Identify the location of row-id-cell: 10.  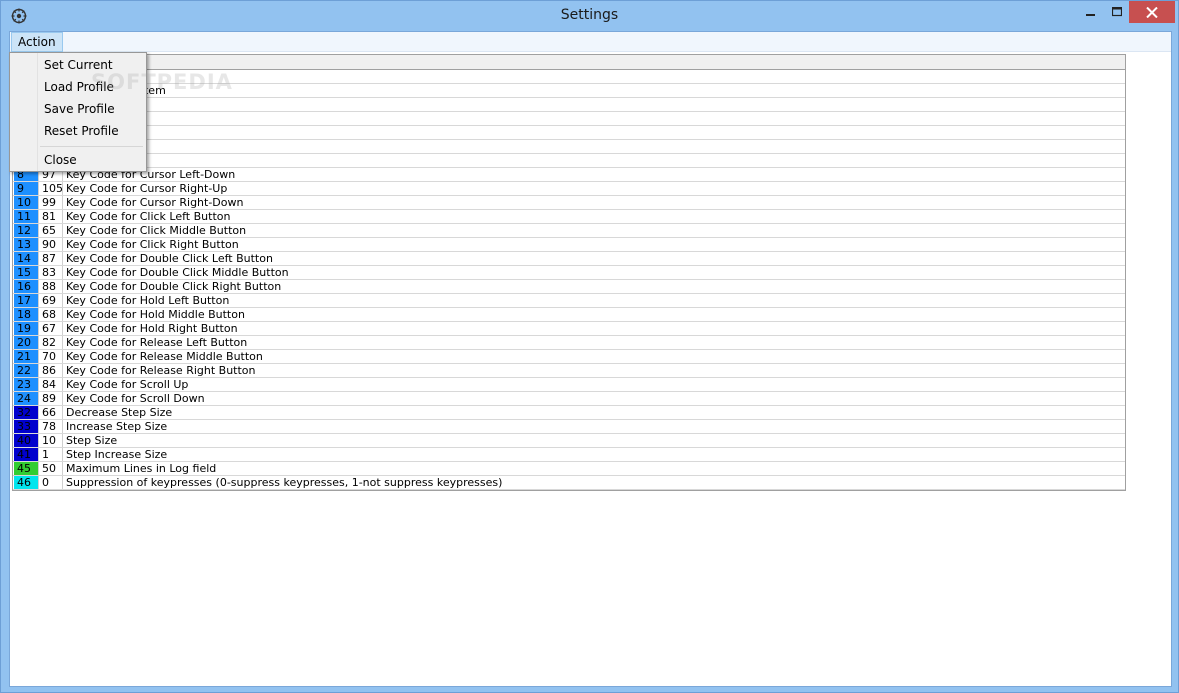
(26, 202).